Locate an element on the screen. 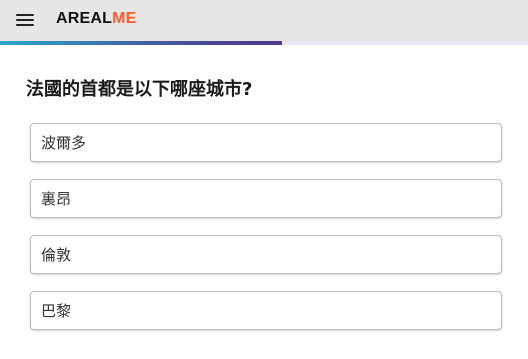  progress-bar is located at coordinates (264, 43).